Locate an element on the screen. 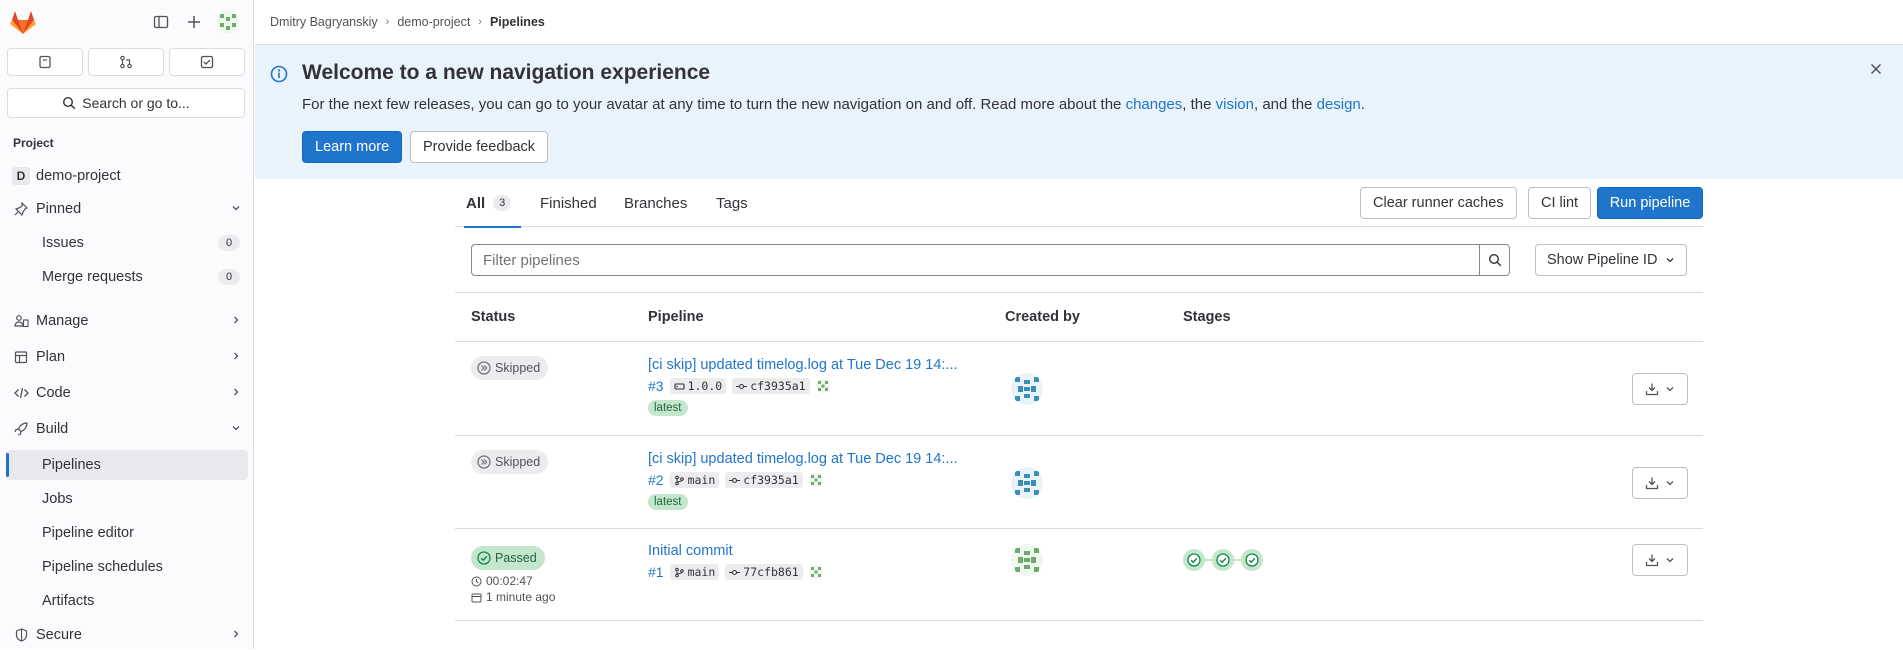  run-pipeline-button: Run pipeline is located at coordinates (1650, 203).